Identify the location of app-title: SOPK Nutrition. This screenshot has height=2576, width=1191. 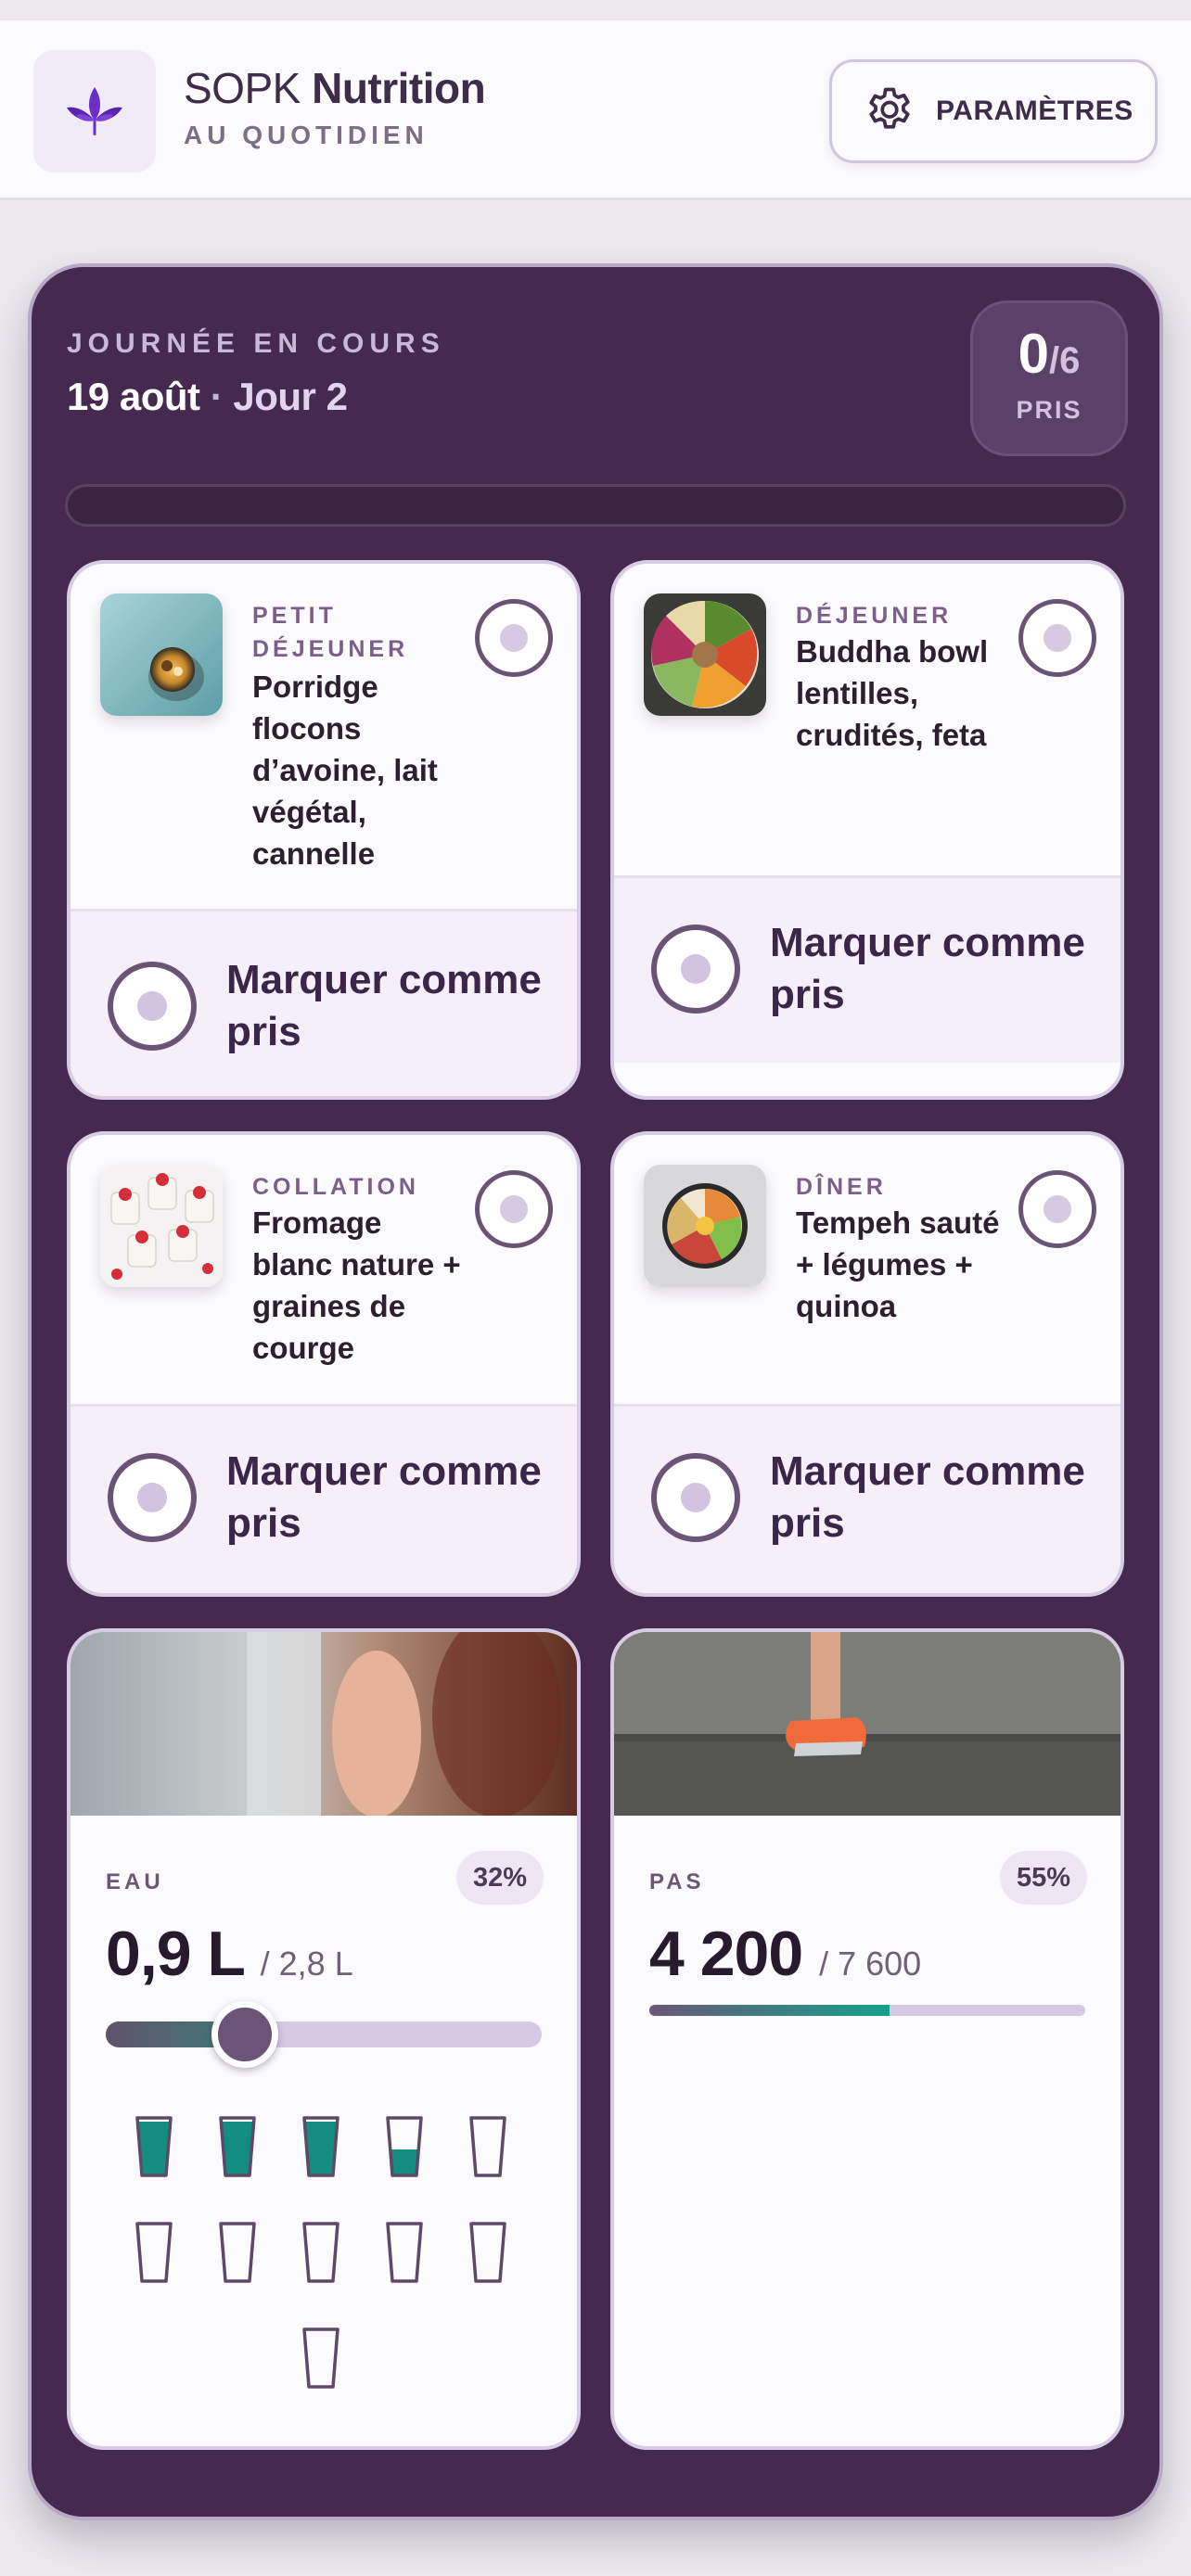
(335, 88).